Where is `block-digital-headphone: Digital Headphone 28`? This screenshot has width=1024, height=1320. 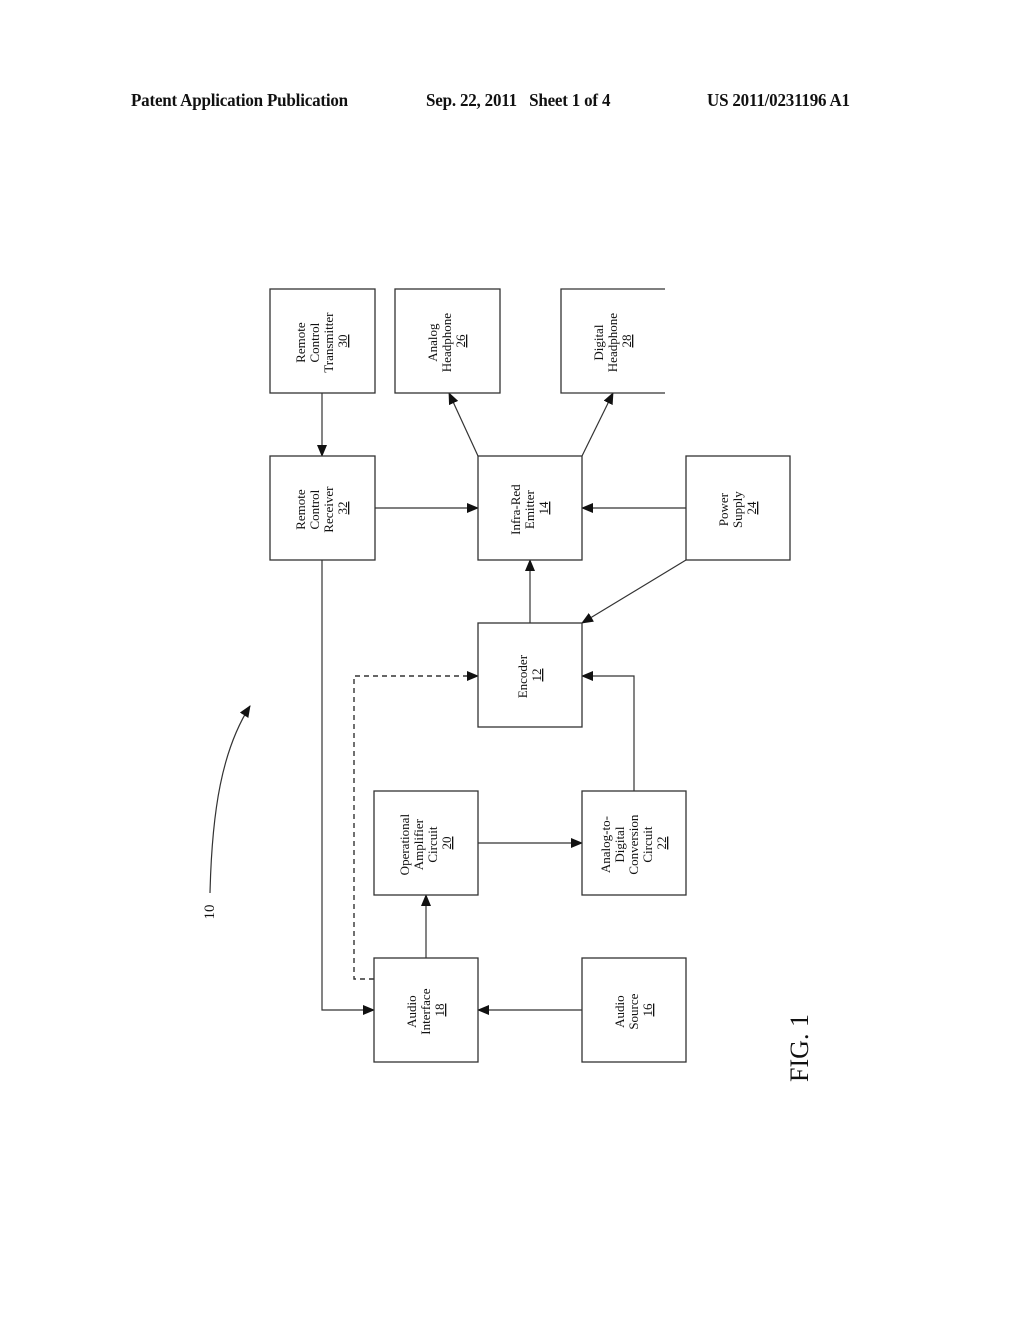
block-digital-headphone: Digital Headphone 28 is located at coordinates (612, 341).